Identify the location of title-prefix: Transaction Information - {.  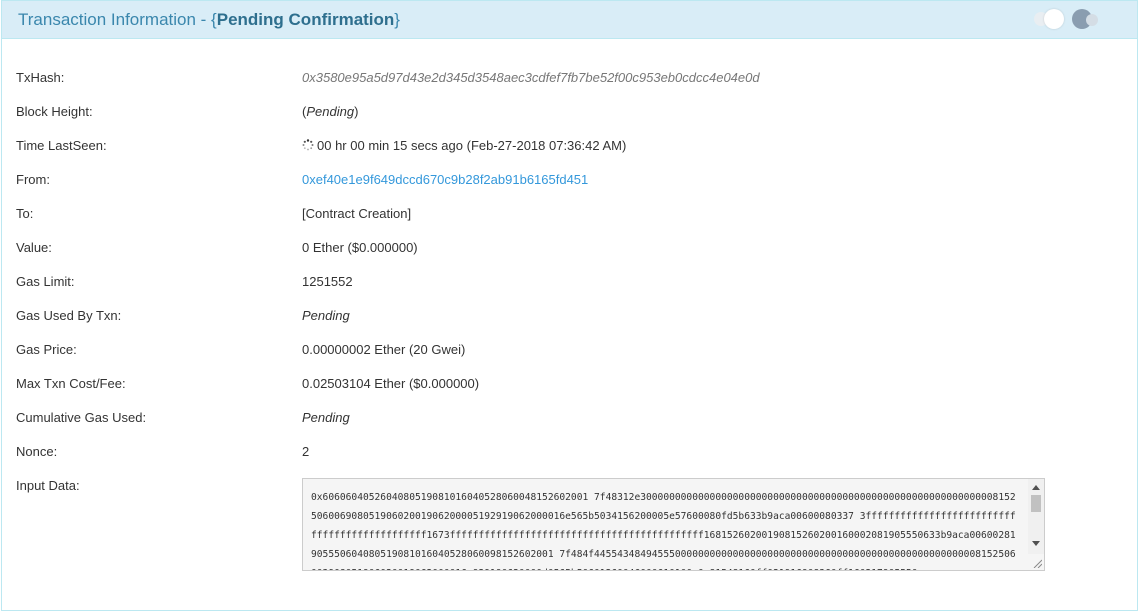
(117, 19).